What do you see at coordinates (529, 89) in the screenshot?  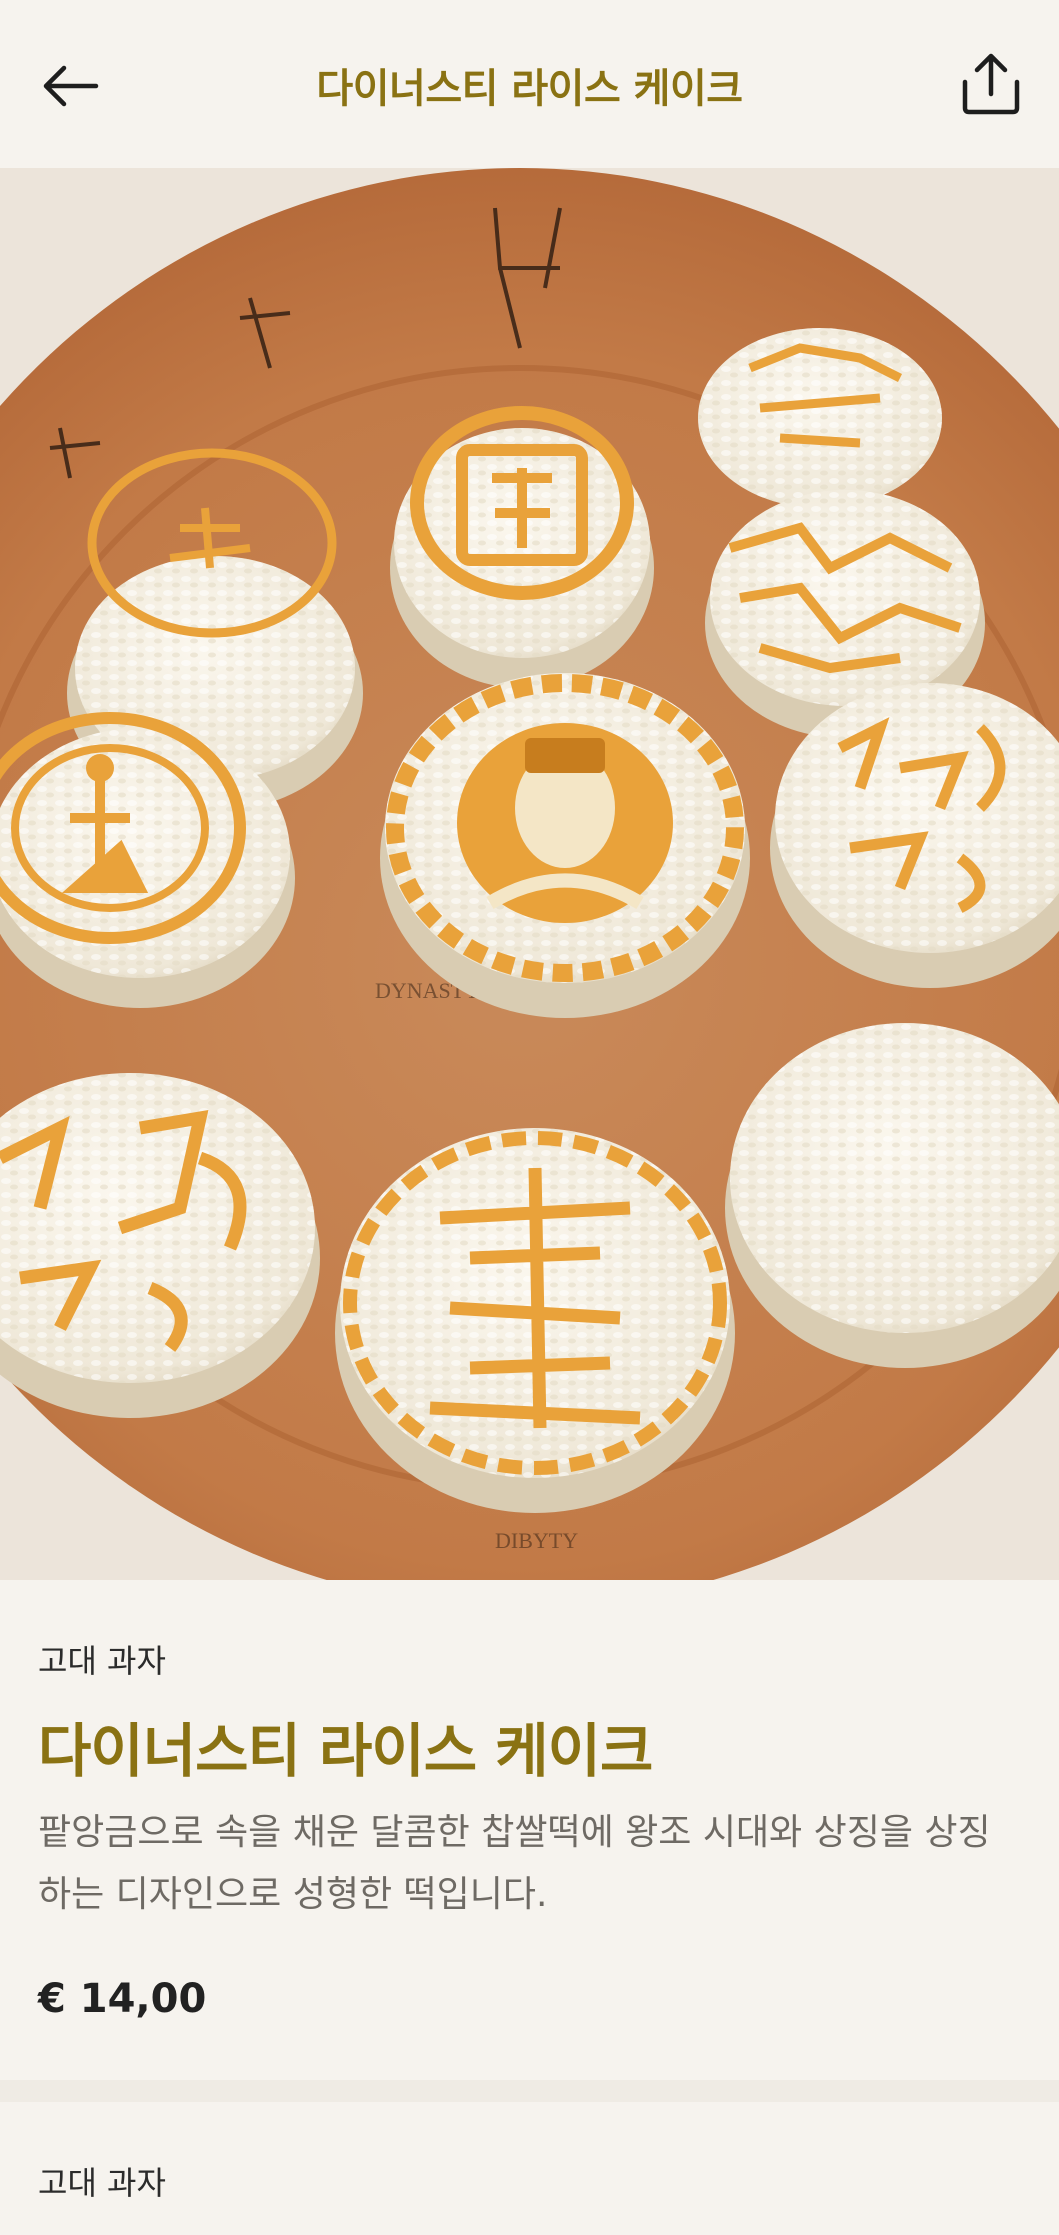 I see `page-title: 다이너스티 라이스 케이크` at bounding box center [529, 89].